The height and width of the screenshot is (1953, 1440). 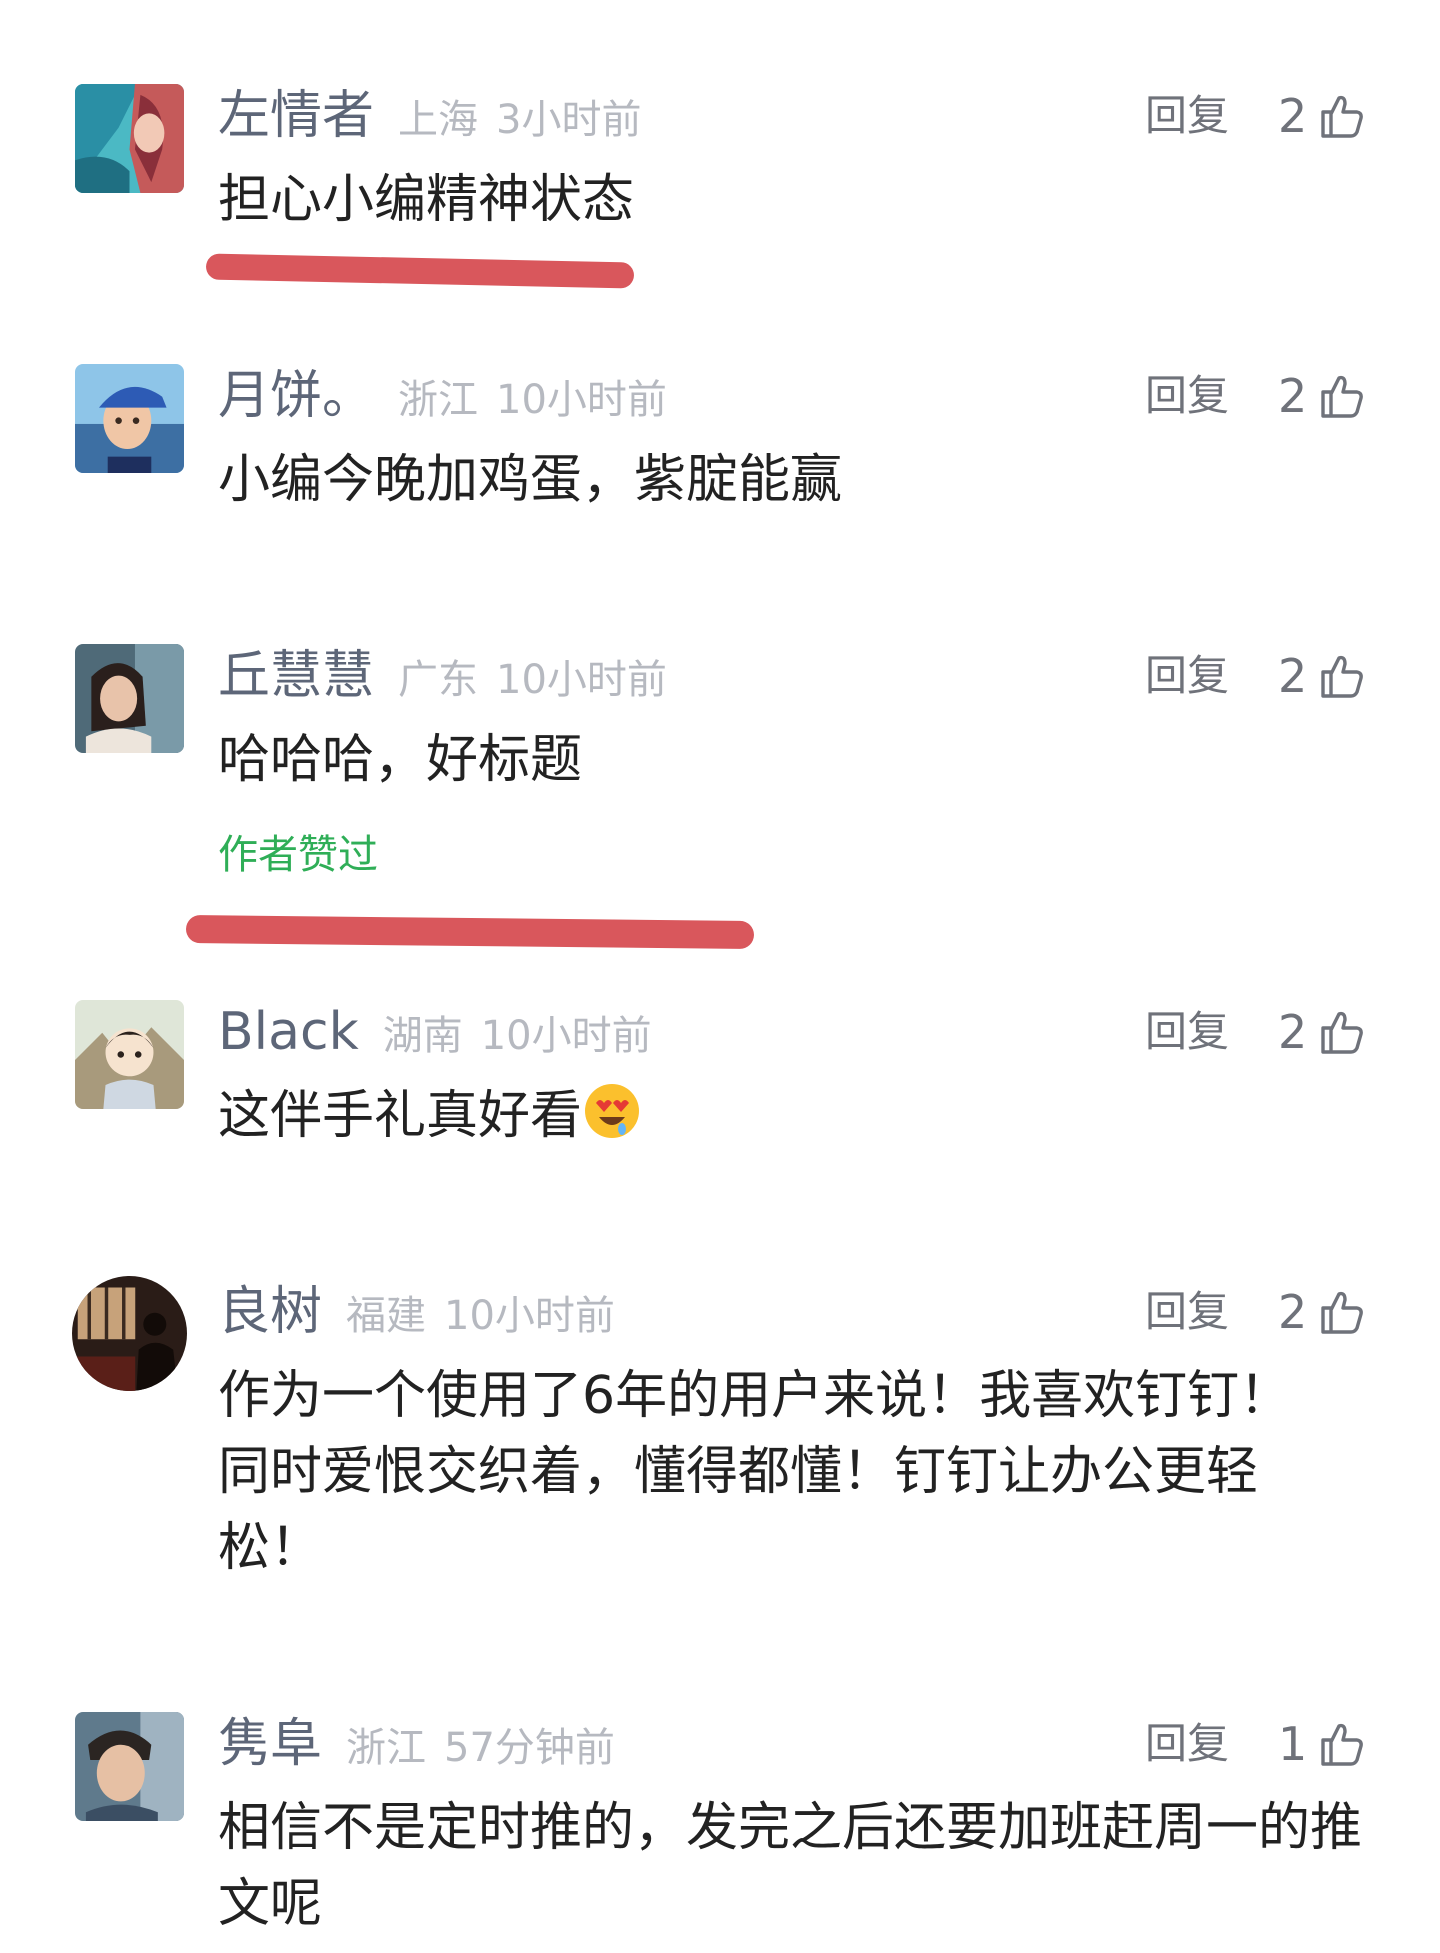 What do you see at coordinates (296, 116) in the screenshot?
I see `username-text: 左情者` at bounding box center [296, 116].